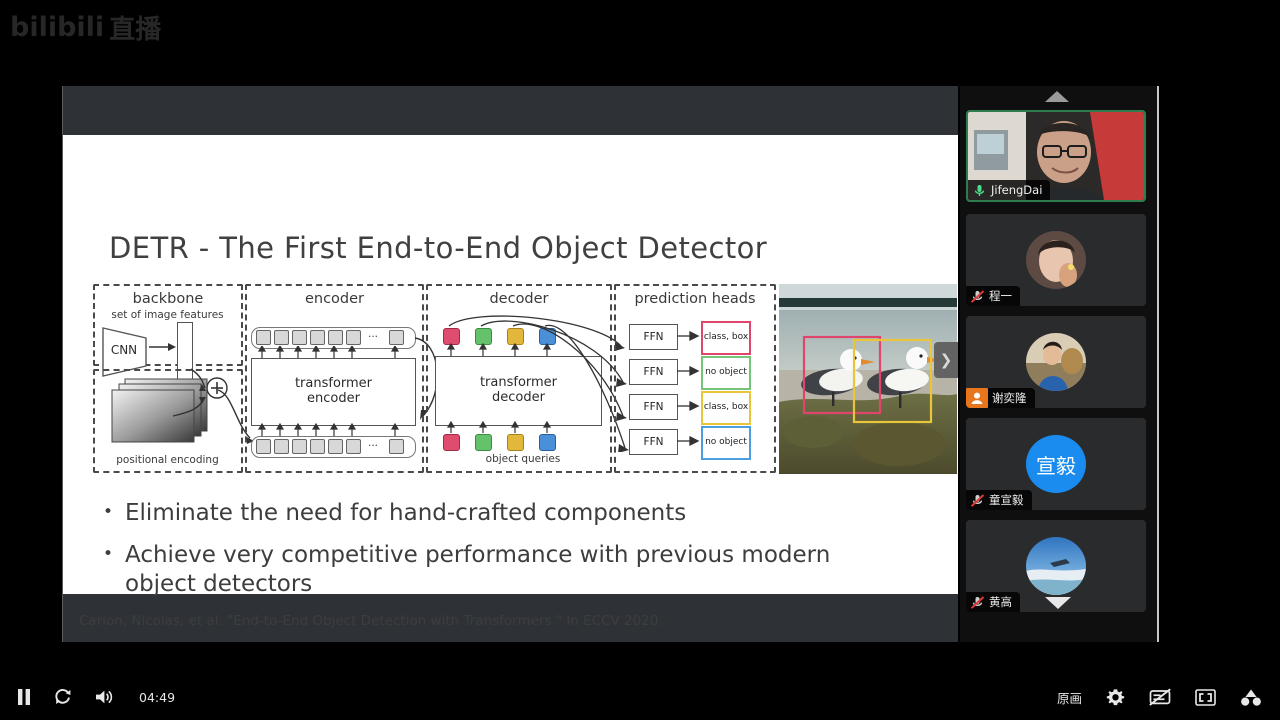  What do you see at coordinates (24, 697) in the screenshot?
I see `pause-icon` at bounding box center [24, 697].